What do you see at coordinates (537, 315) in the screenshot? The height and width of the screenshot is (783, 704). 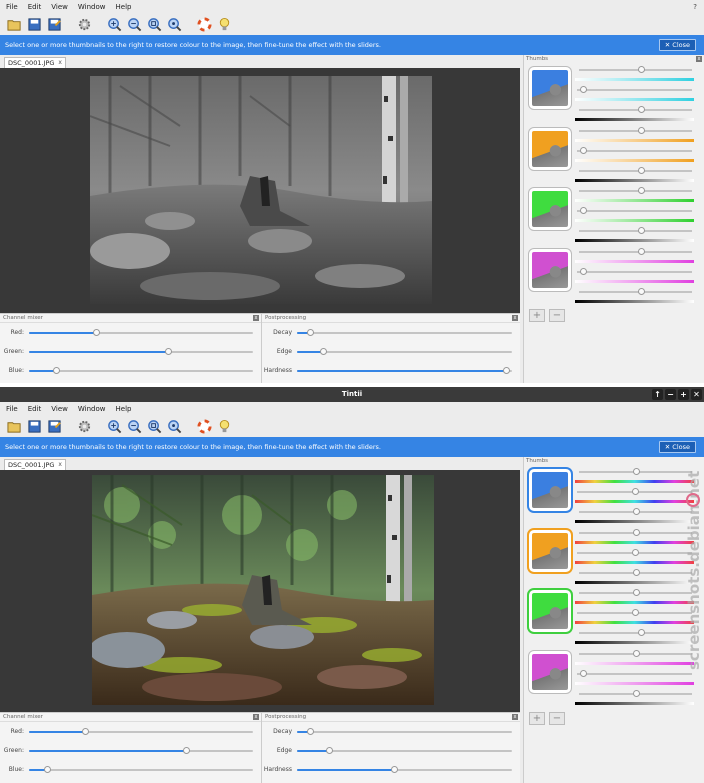 I see `add-thumb-button: +` at bounding box center [537, 315].